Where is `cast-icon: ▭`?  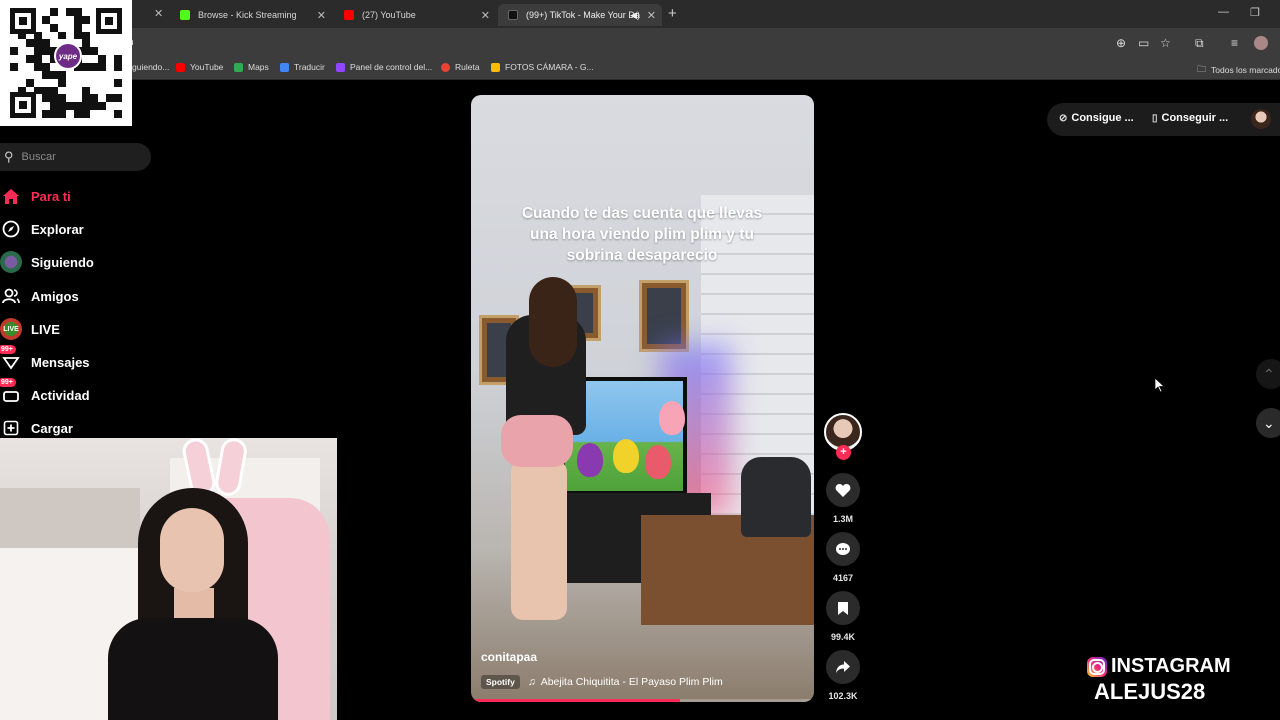 cast-icon: ▭ is located at coordinates (1143, 43).